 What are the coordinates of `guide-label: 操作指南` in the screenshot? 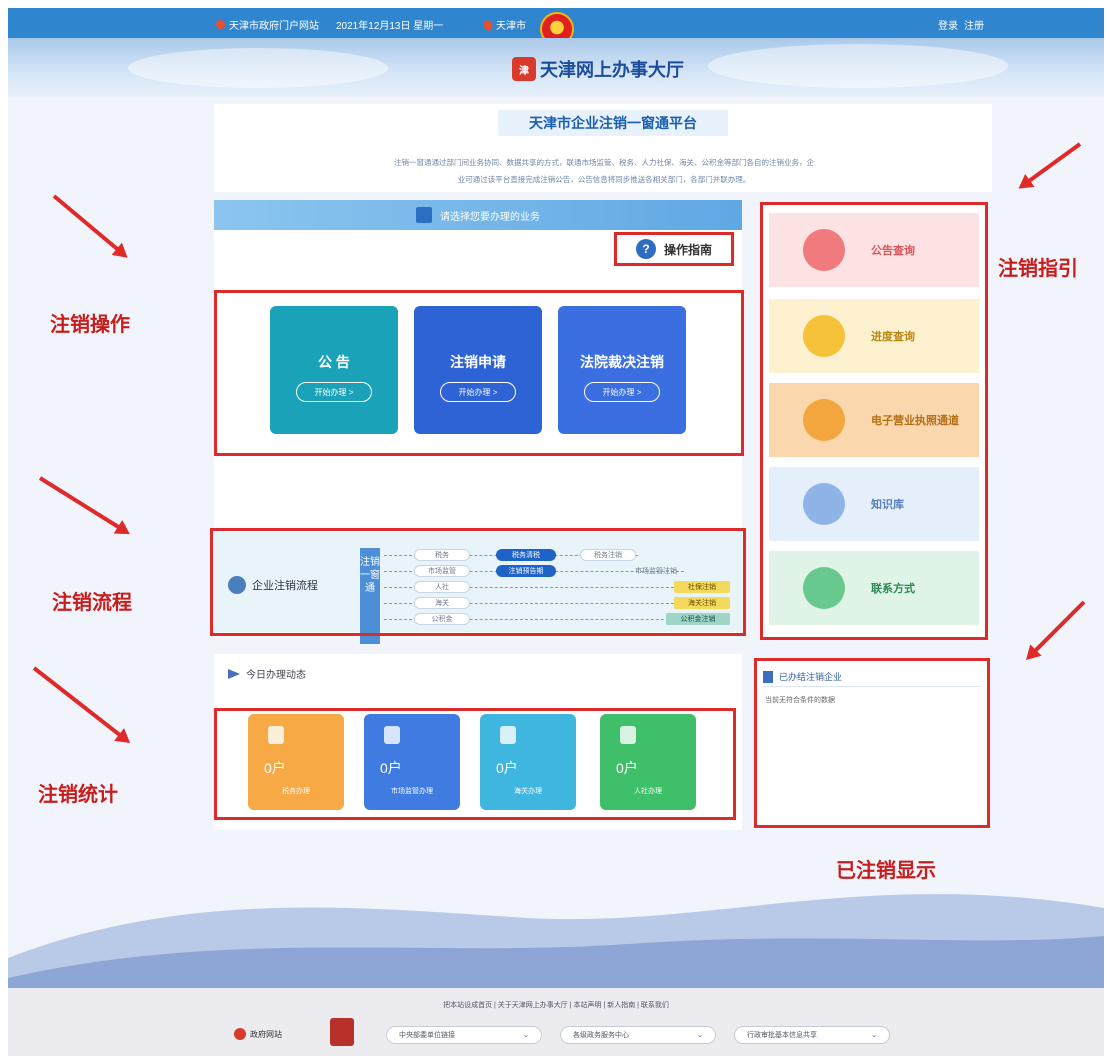 It's located at (687, 249).